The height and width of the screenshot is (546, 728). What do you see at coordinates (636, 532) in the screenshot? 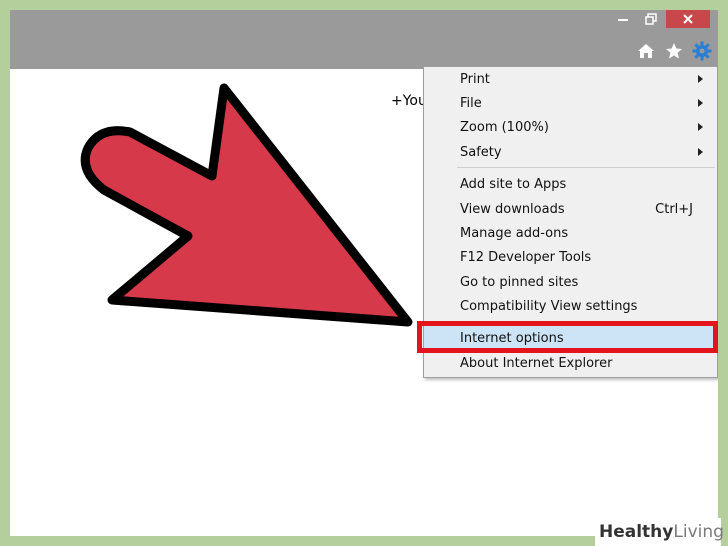
I see `watermark-text-healthy: Healthy` at bounding box center [636, 532].